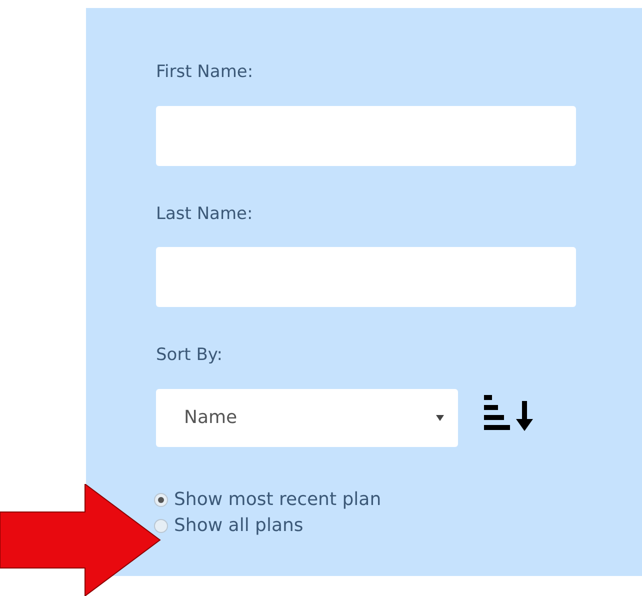 Image resolution: width=642 pixels, height=596 pixels. What do you see at coordinates (278, 500) in the screenshot?
I see `radio-label: Show most recent plan` at bounding box center [278, 500].